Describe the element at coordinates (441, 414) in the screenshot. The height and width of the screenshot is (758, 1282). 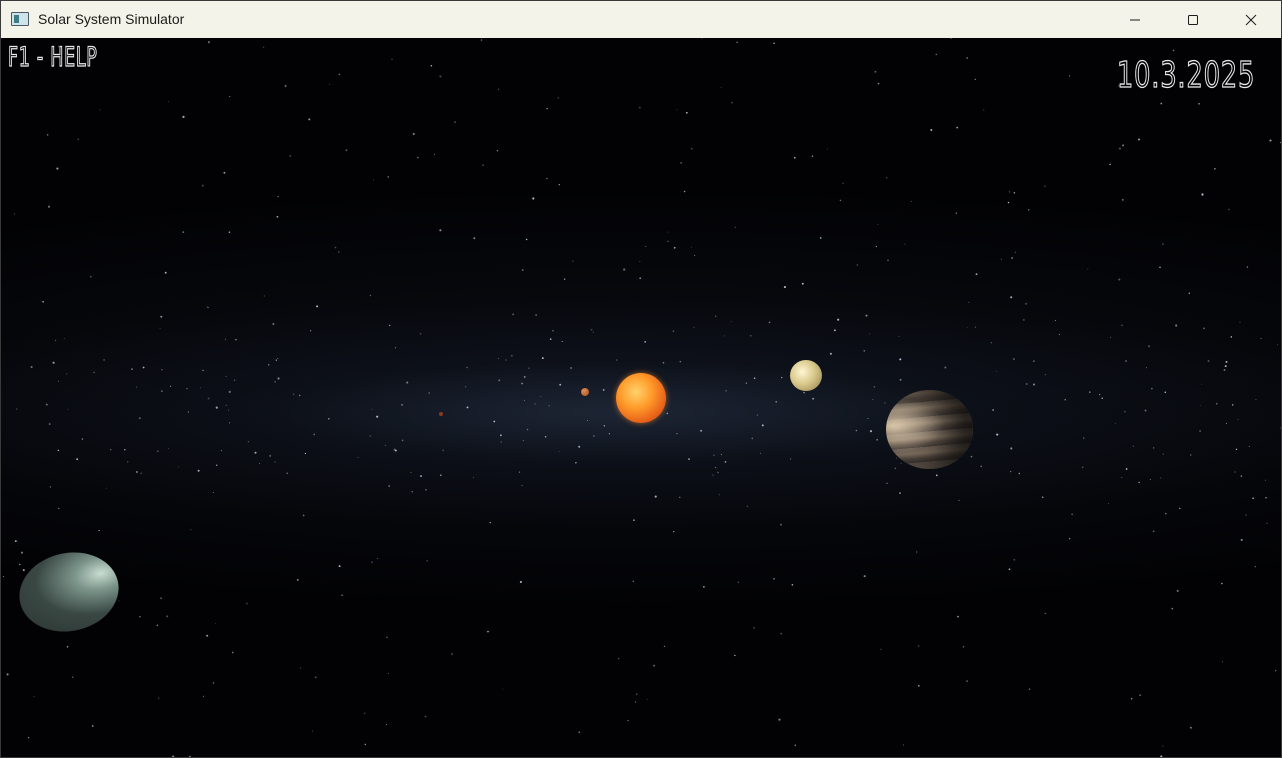
I see `planet-mars` at that location.